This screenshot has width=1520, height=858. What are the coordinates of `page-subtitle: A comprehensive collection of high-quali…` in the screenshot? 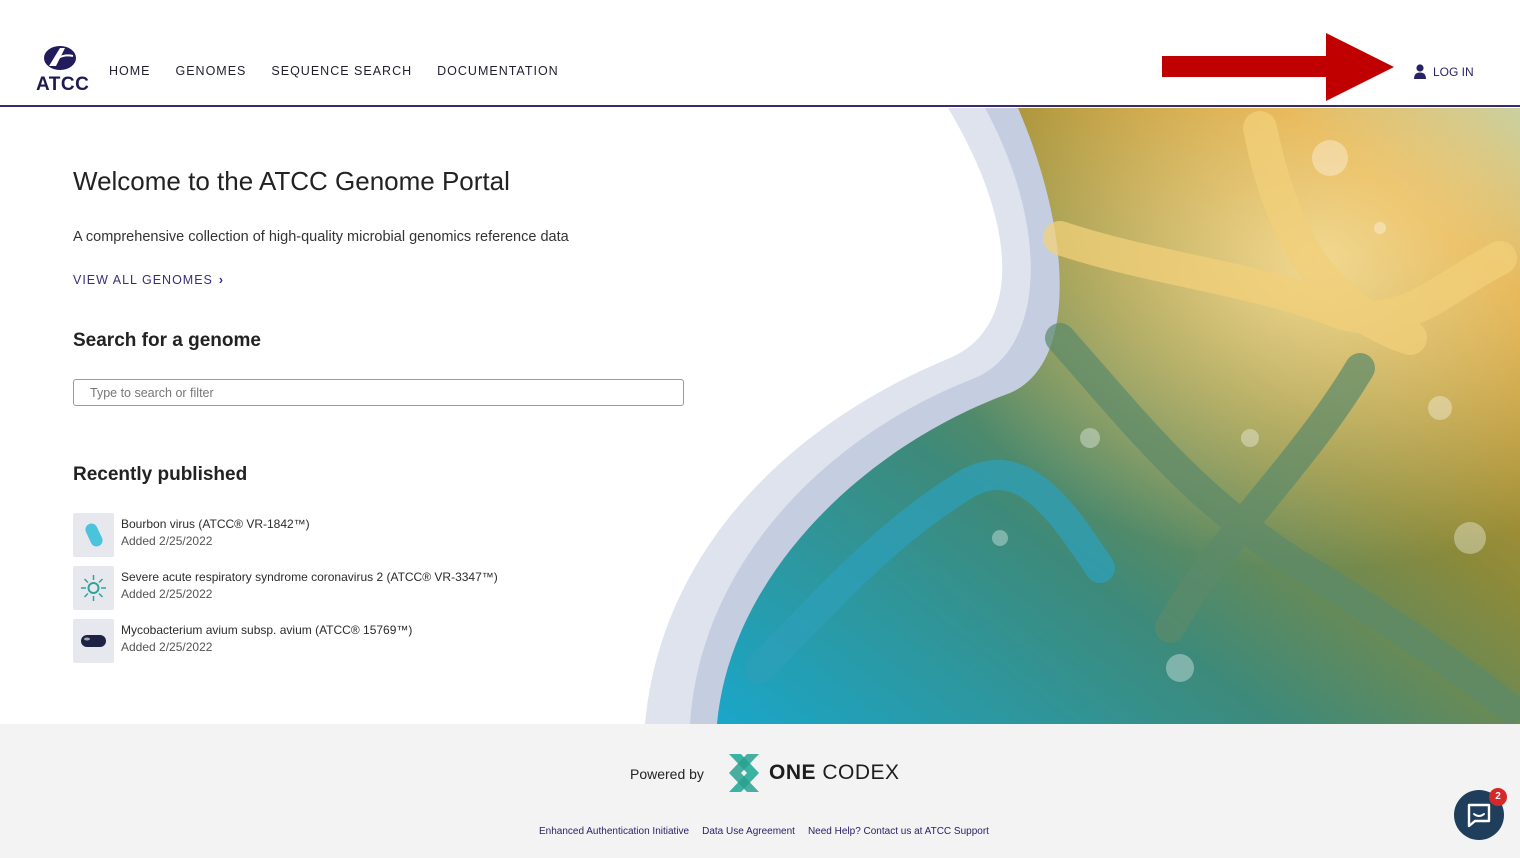 It's located at (321, 237).